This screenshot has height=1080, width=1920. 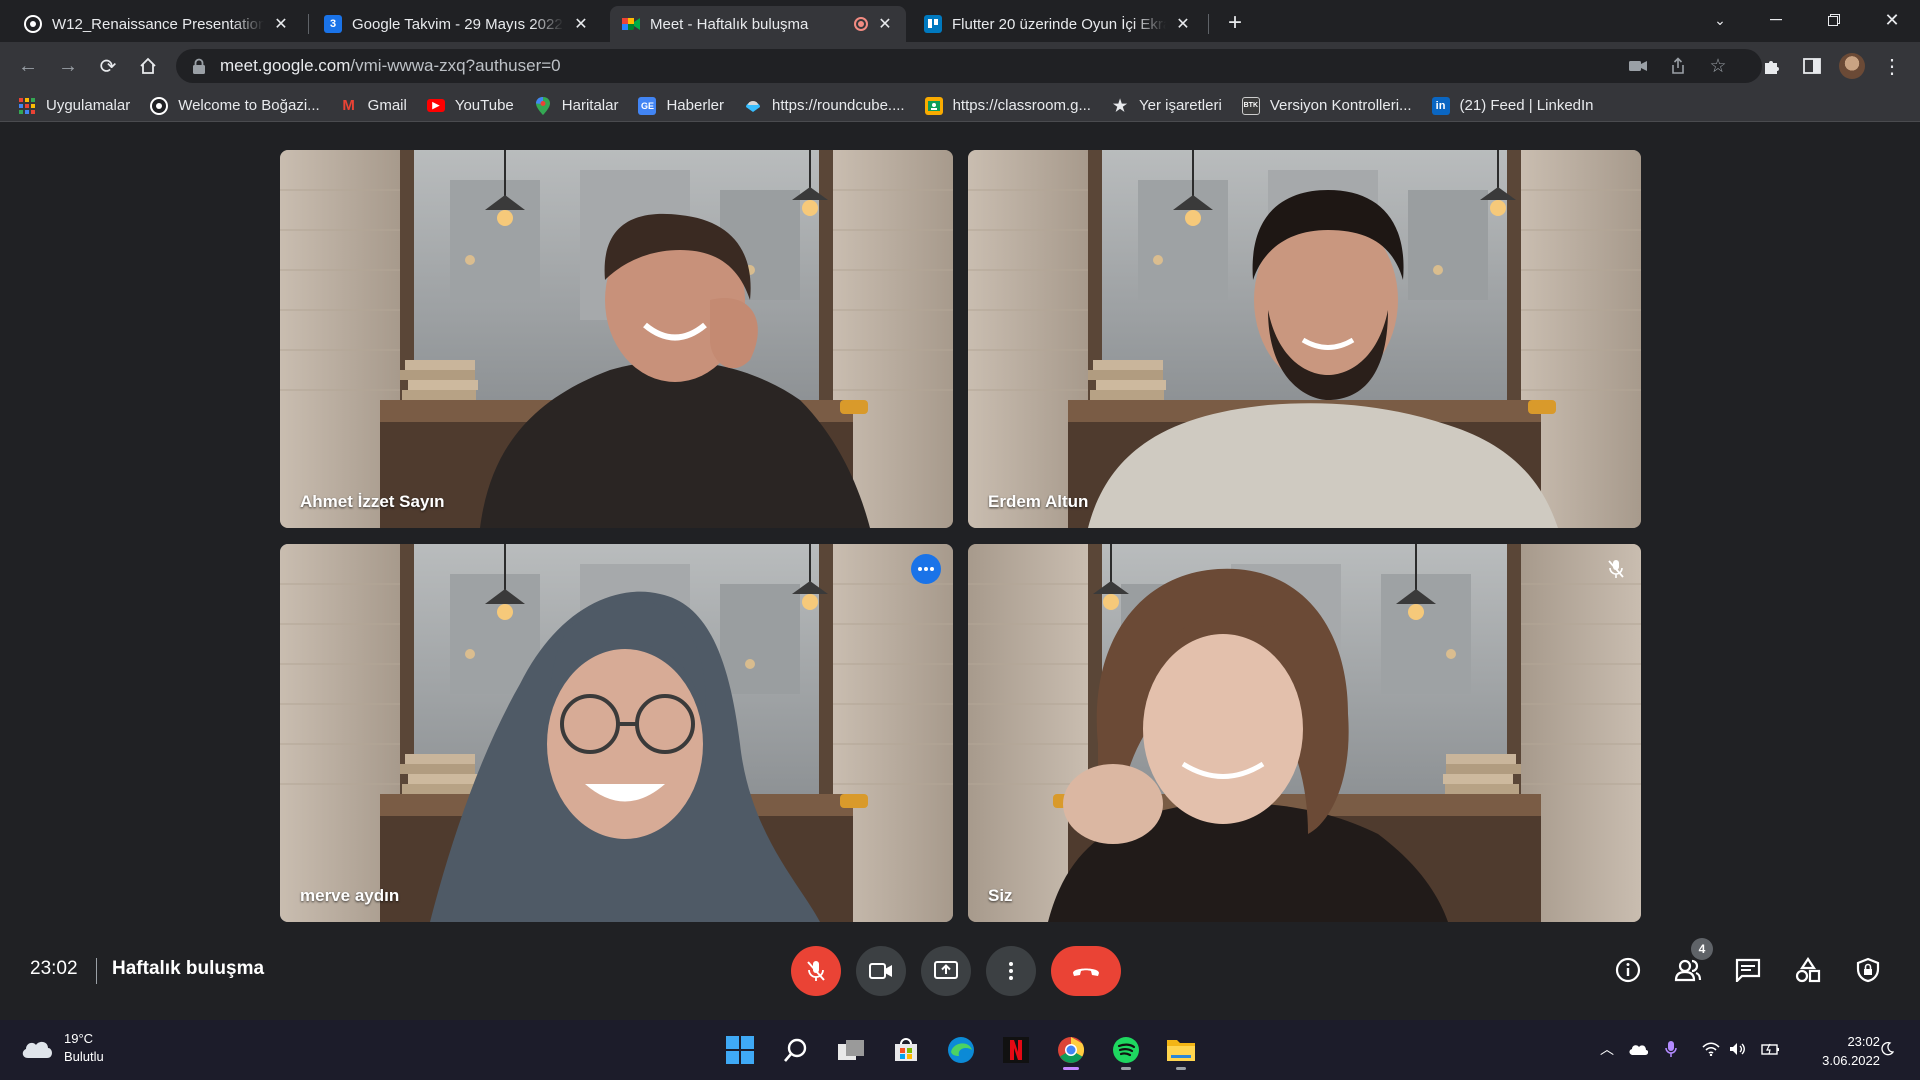 What do you see at coordinates (96, 971) in the screenshot?
I see `divider` at bounding box center [96, 971].